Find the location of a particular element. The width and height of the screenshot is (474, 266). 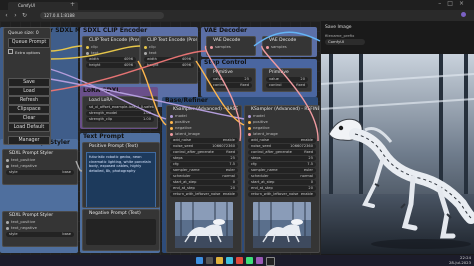

refresh-button: Refresh is located at coordinates (29, 100).